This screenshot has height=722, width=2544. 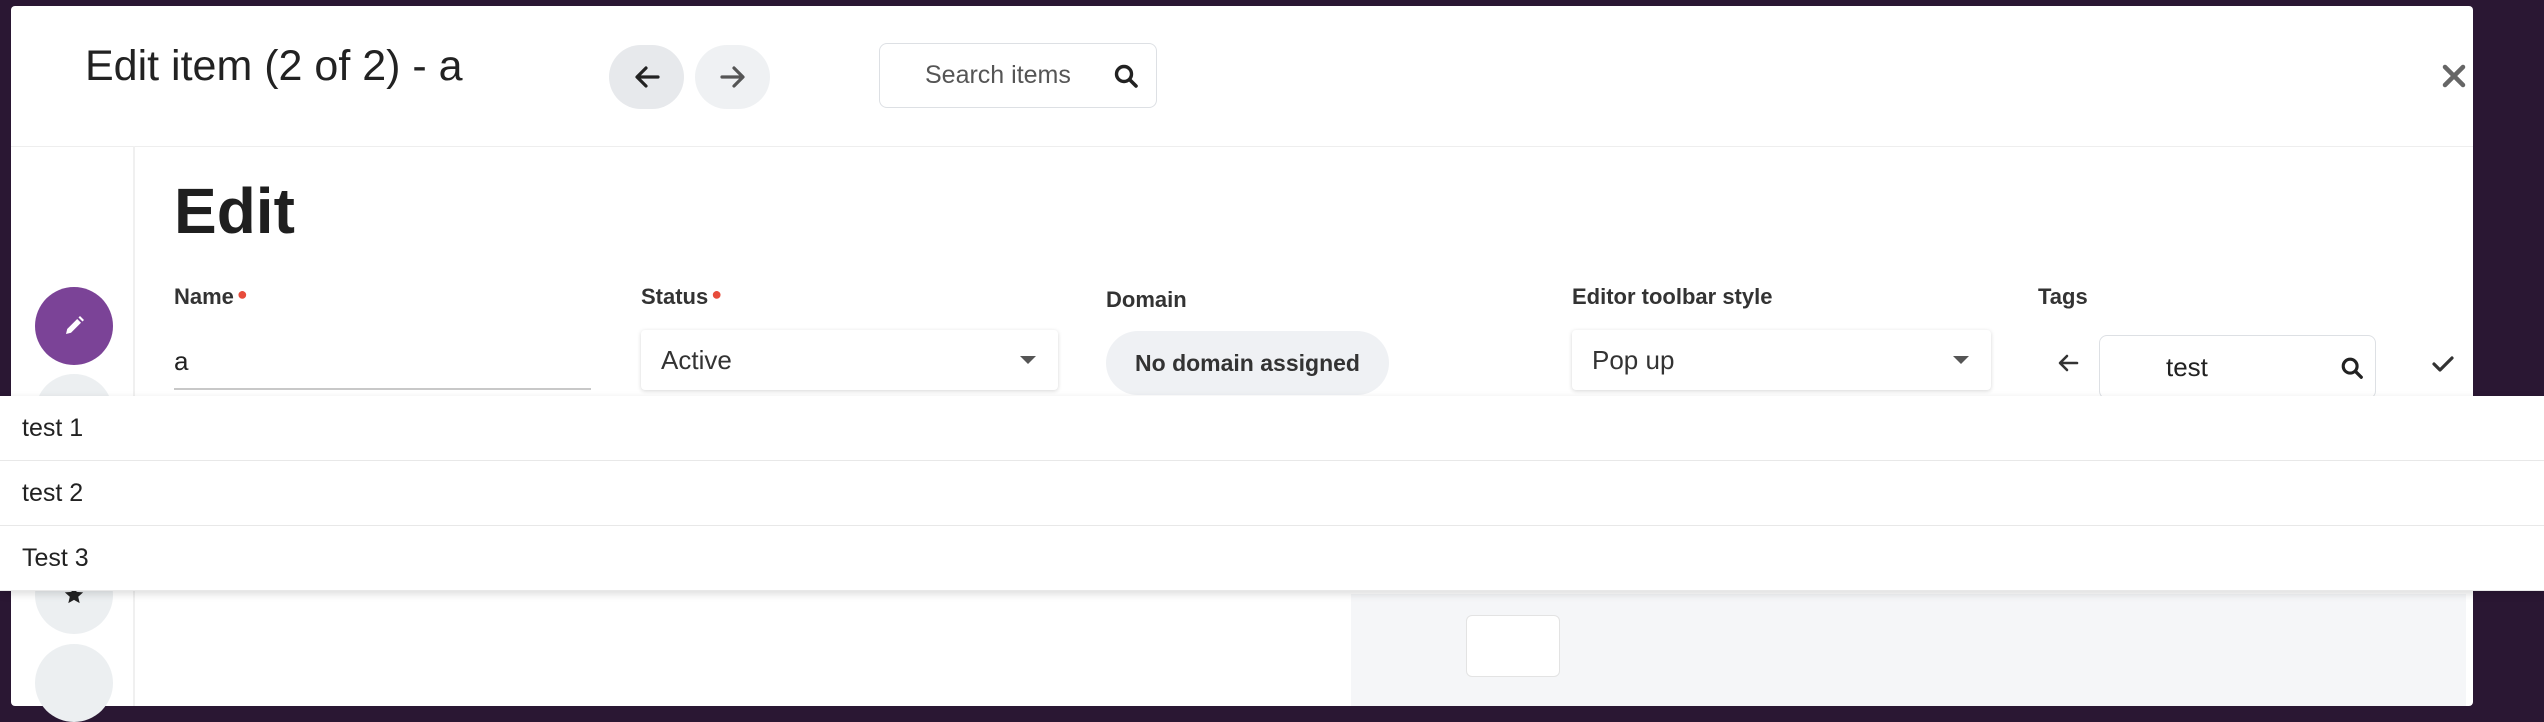 What do you see at coordinates (382, 362) in the screenshot?
I see `name-input` at bounding box center [382, 362].